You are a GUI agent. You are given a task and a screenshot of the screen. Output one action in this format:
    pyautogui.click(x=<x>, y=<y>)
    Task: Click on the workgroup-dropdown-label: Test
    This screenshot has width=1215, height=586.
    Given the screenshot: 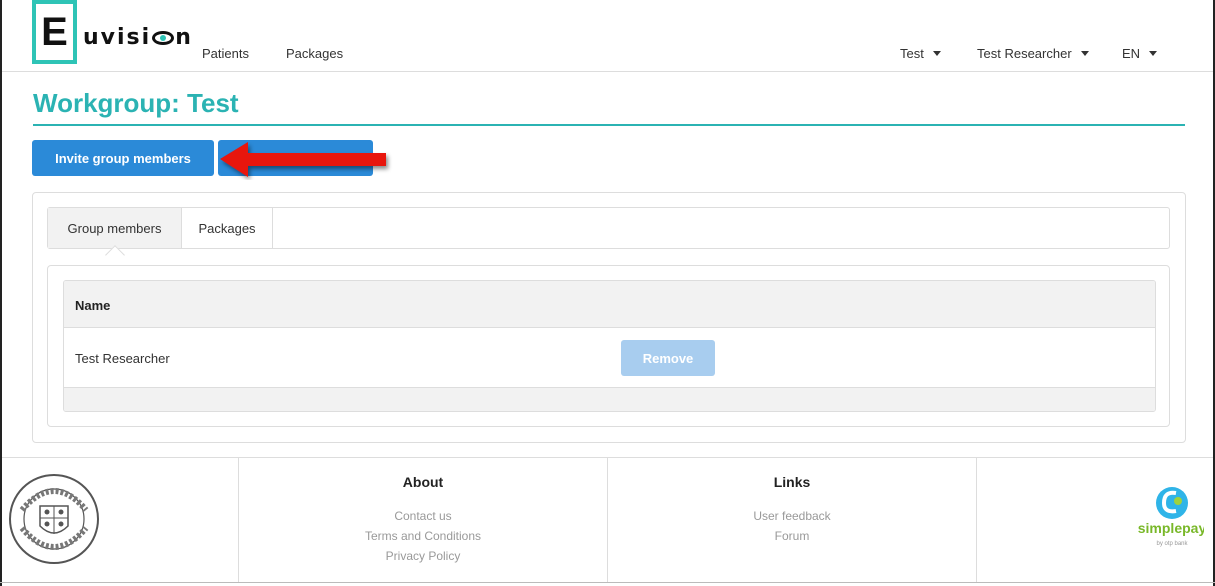 What is the action you would take?
    pyautogui.click(x=912, y=53)
    